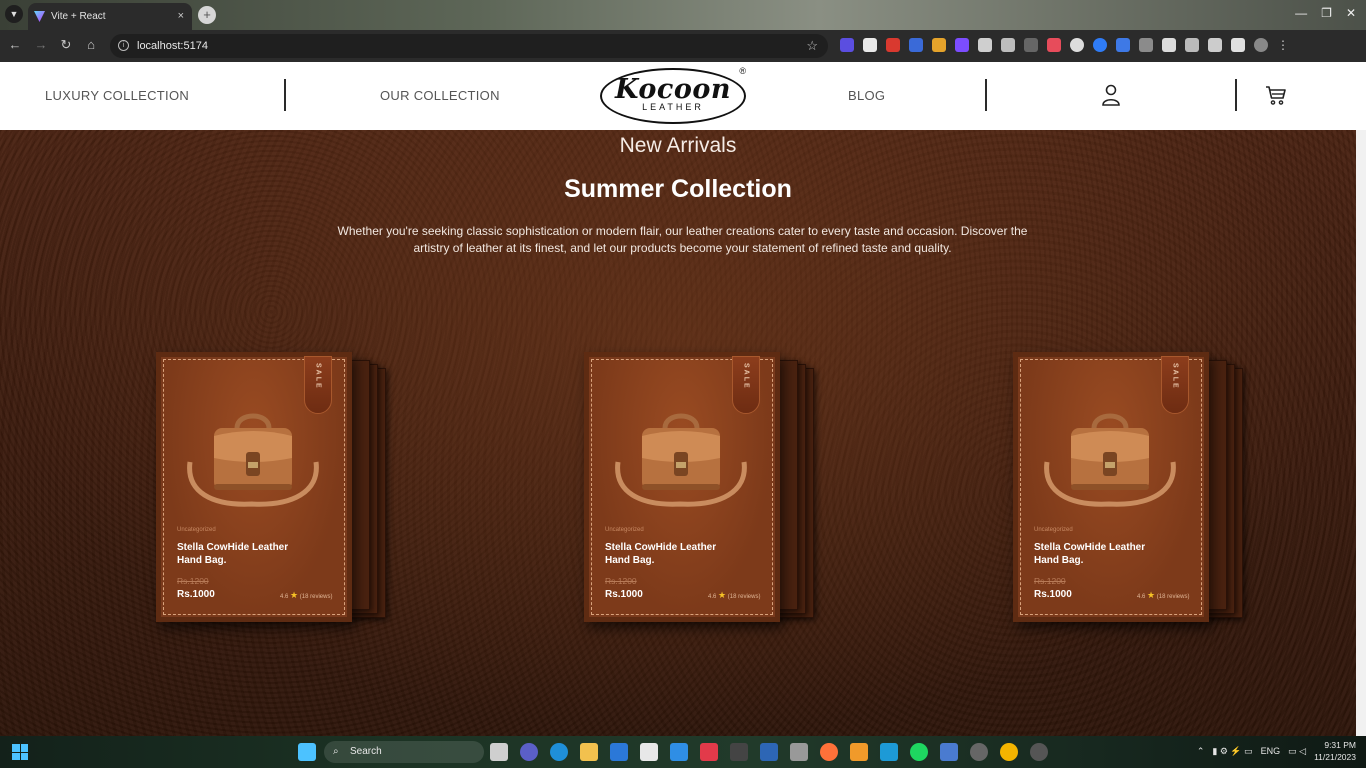 Image resolution: width=1366 pixels, height=768 pixels. Describe the element at coordinates (469, 46) in the screenshot. I see `address-bar: i localhost:5174 ☆` at that location.